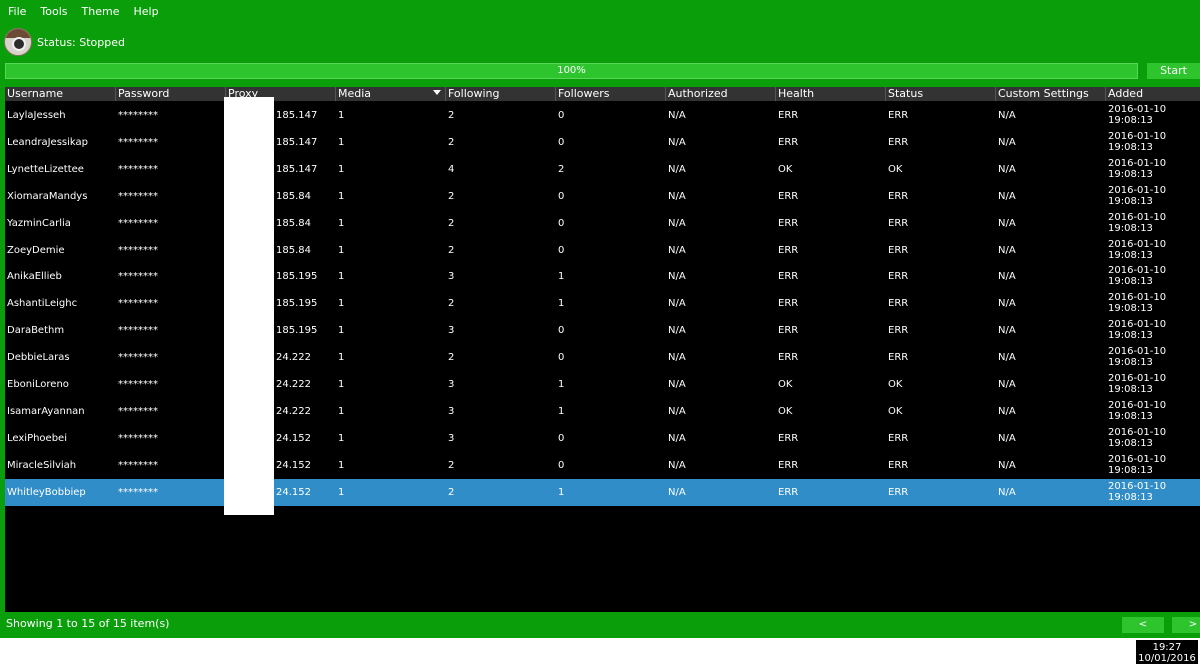 The image size is (1200, 664). Describe the element at coordinates (831, 94) in the screenshot. I see `column-header-health: Health` at that location.